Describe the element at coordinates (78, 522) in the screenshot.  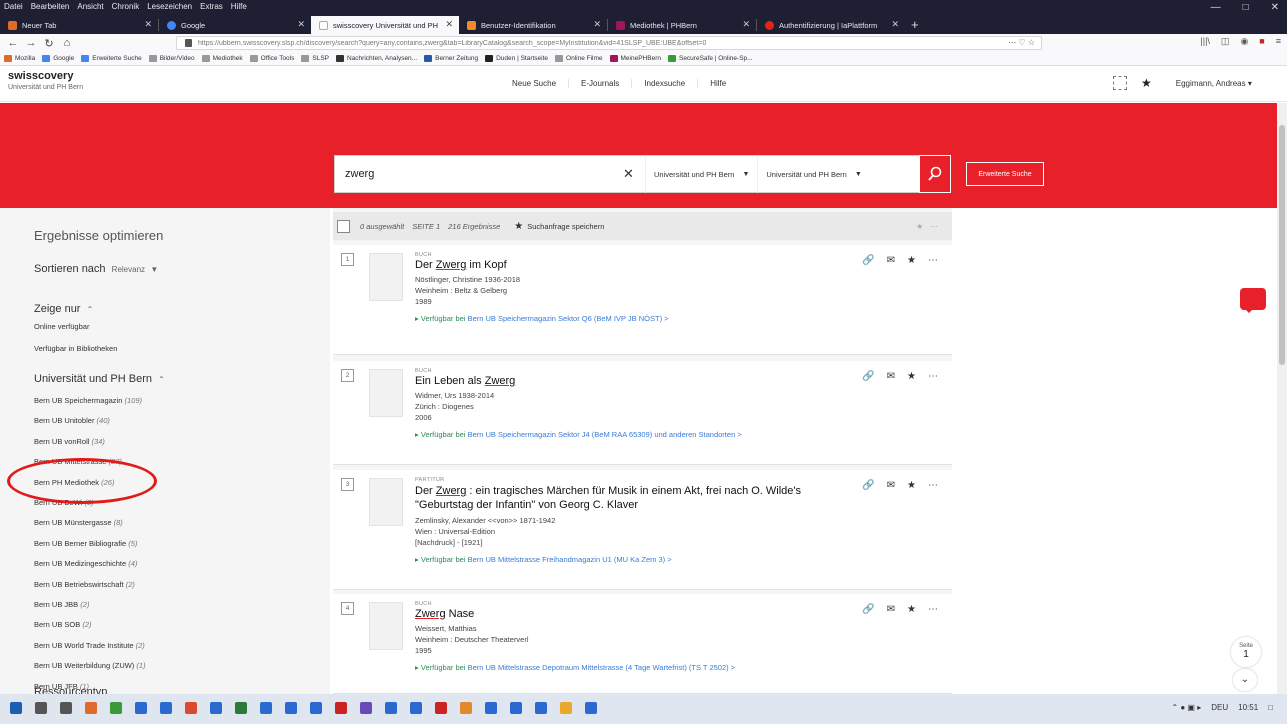
I see `library-facet-item: Bern UB Münstergasse (8)` at that location.